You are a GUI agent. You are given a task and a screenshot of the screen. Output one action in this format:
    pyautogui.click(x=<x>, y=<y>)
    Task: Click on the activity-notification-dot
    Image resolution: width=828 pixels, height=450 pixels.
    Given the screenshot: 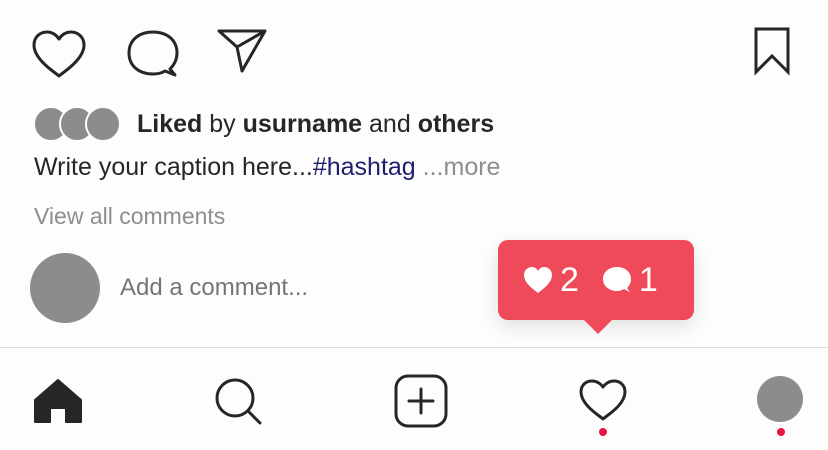 What is the action you would take?
    pyautogui.click(x=603, y=432)
    